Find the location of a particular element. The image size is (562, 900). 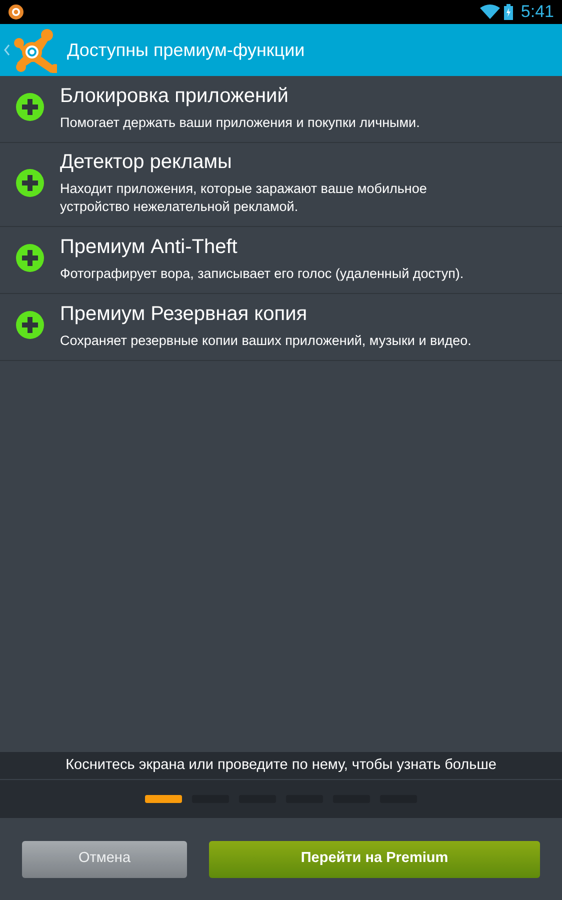

app-logo-icon is located at coordinates (34, 50).